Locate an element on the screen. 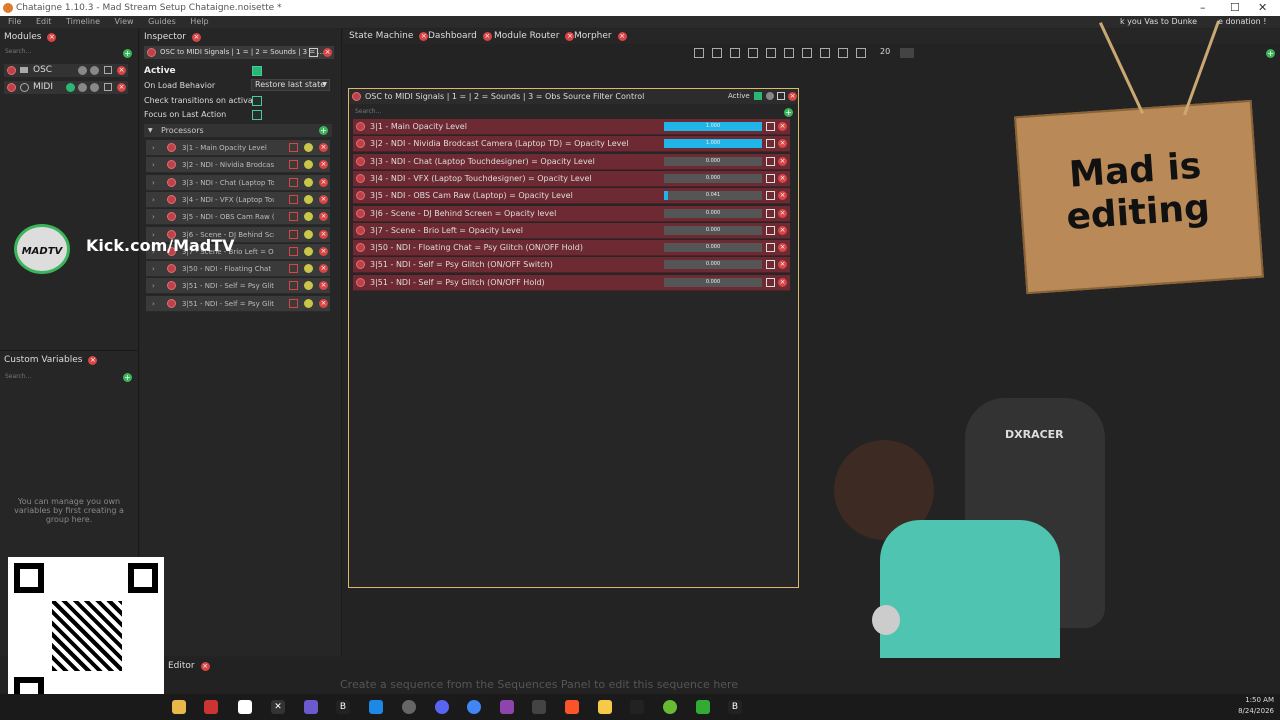  module-item-midi: MIDI × is located at coordinates (66, 87).